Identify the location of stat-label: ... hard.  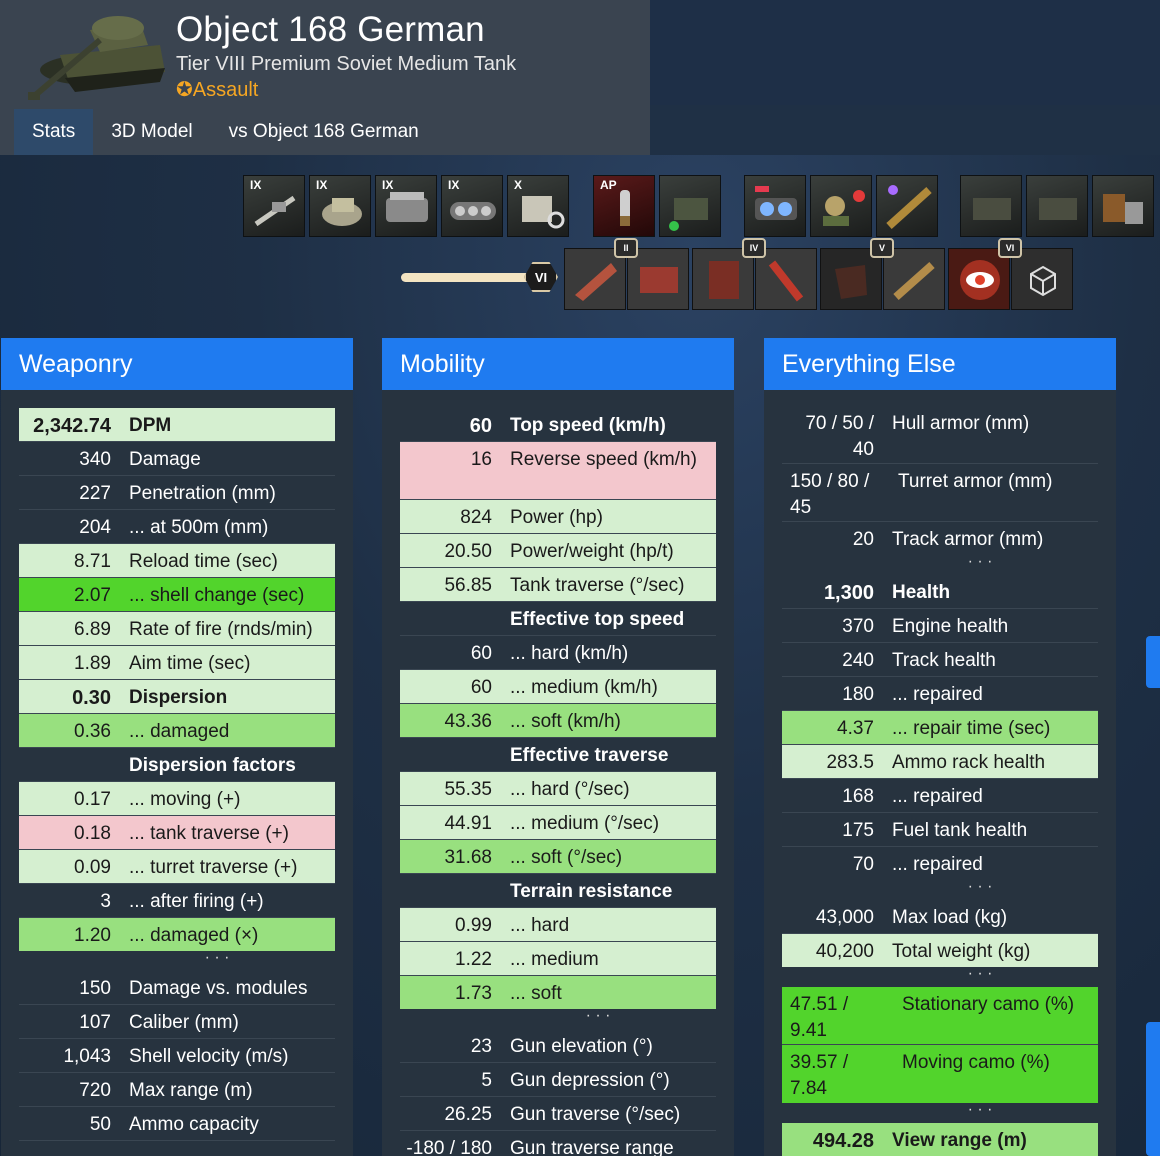
(540, 925).